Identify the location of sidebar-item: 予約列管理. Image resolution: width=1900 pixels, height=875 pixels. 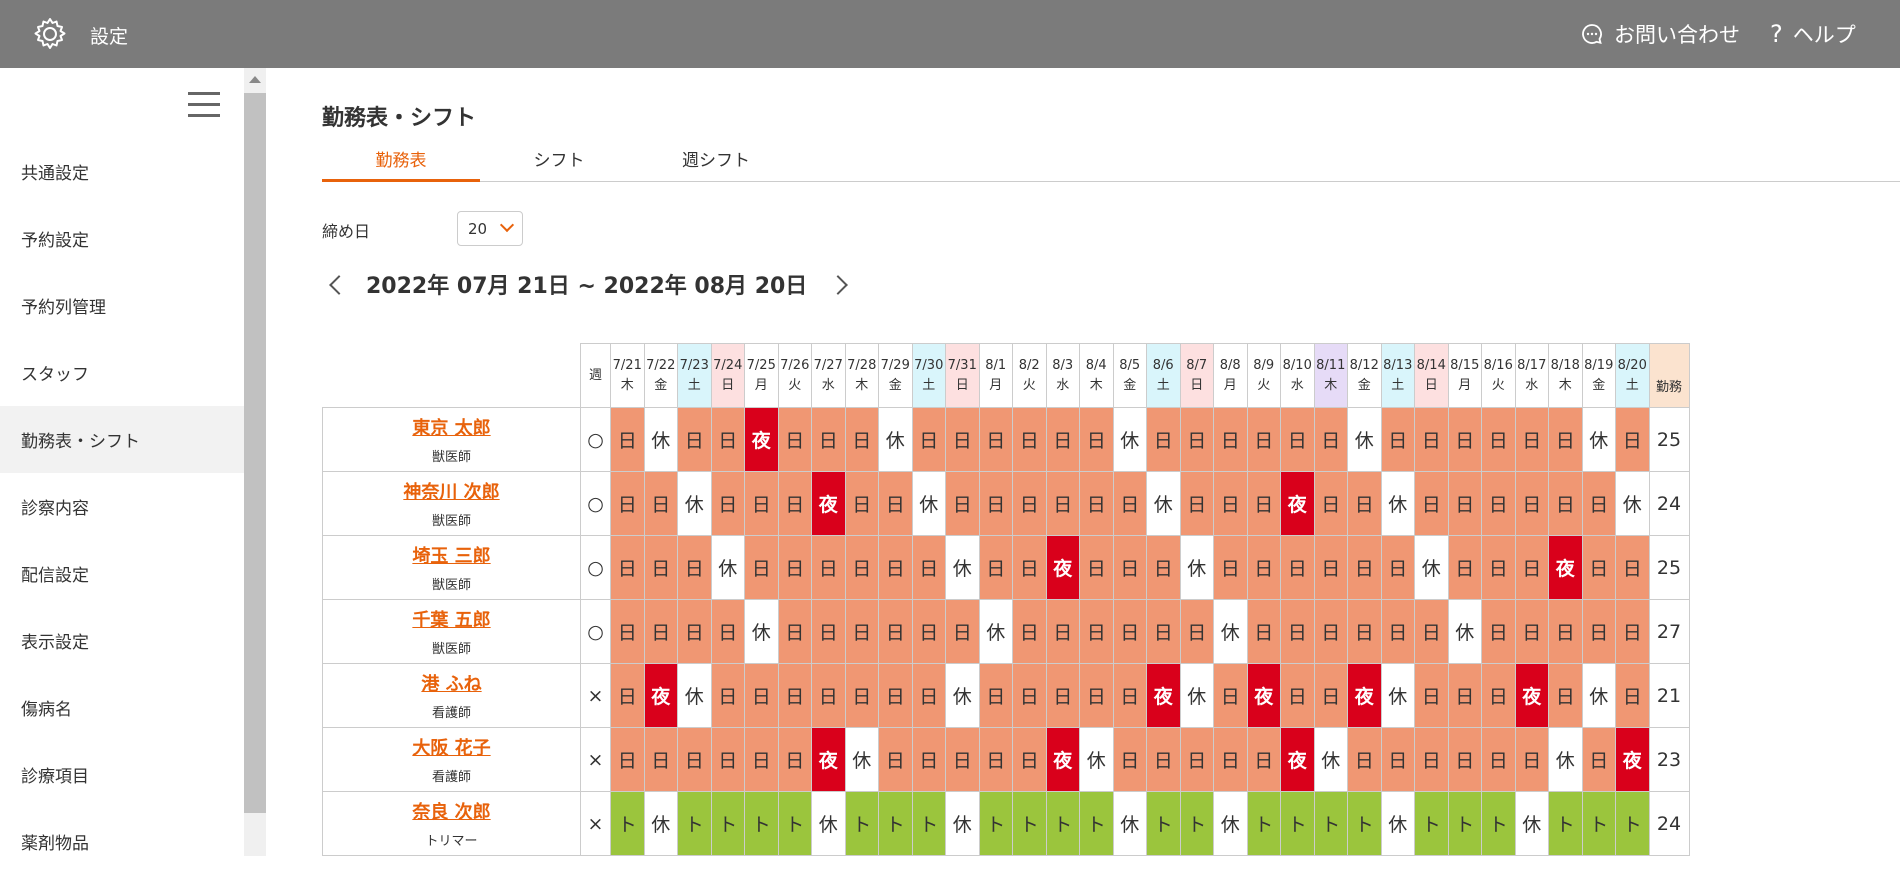
(122, 305).